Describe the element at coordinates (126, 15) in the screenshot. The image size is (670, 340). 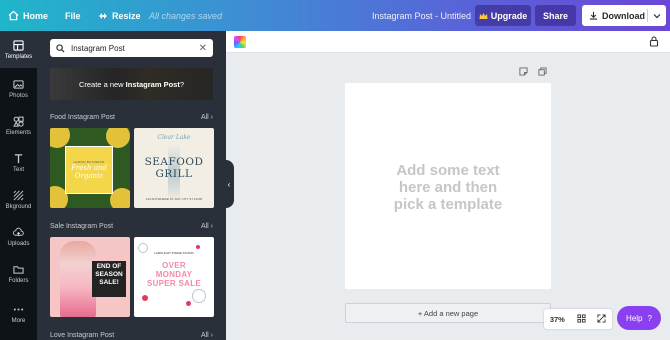
I see `resize-label: Resize` at that location.